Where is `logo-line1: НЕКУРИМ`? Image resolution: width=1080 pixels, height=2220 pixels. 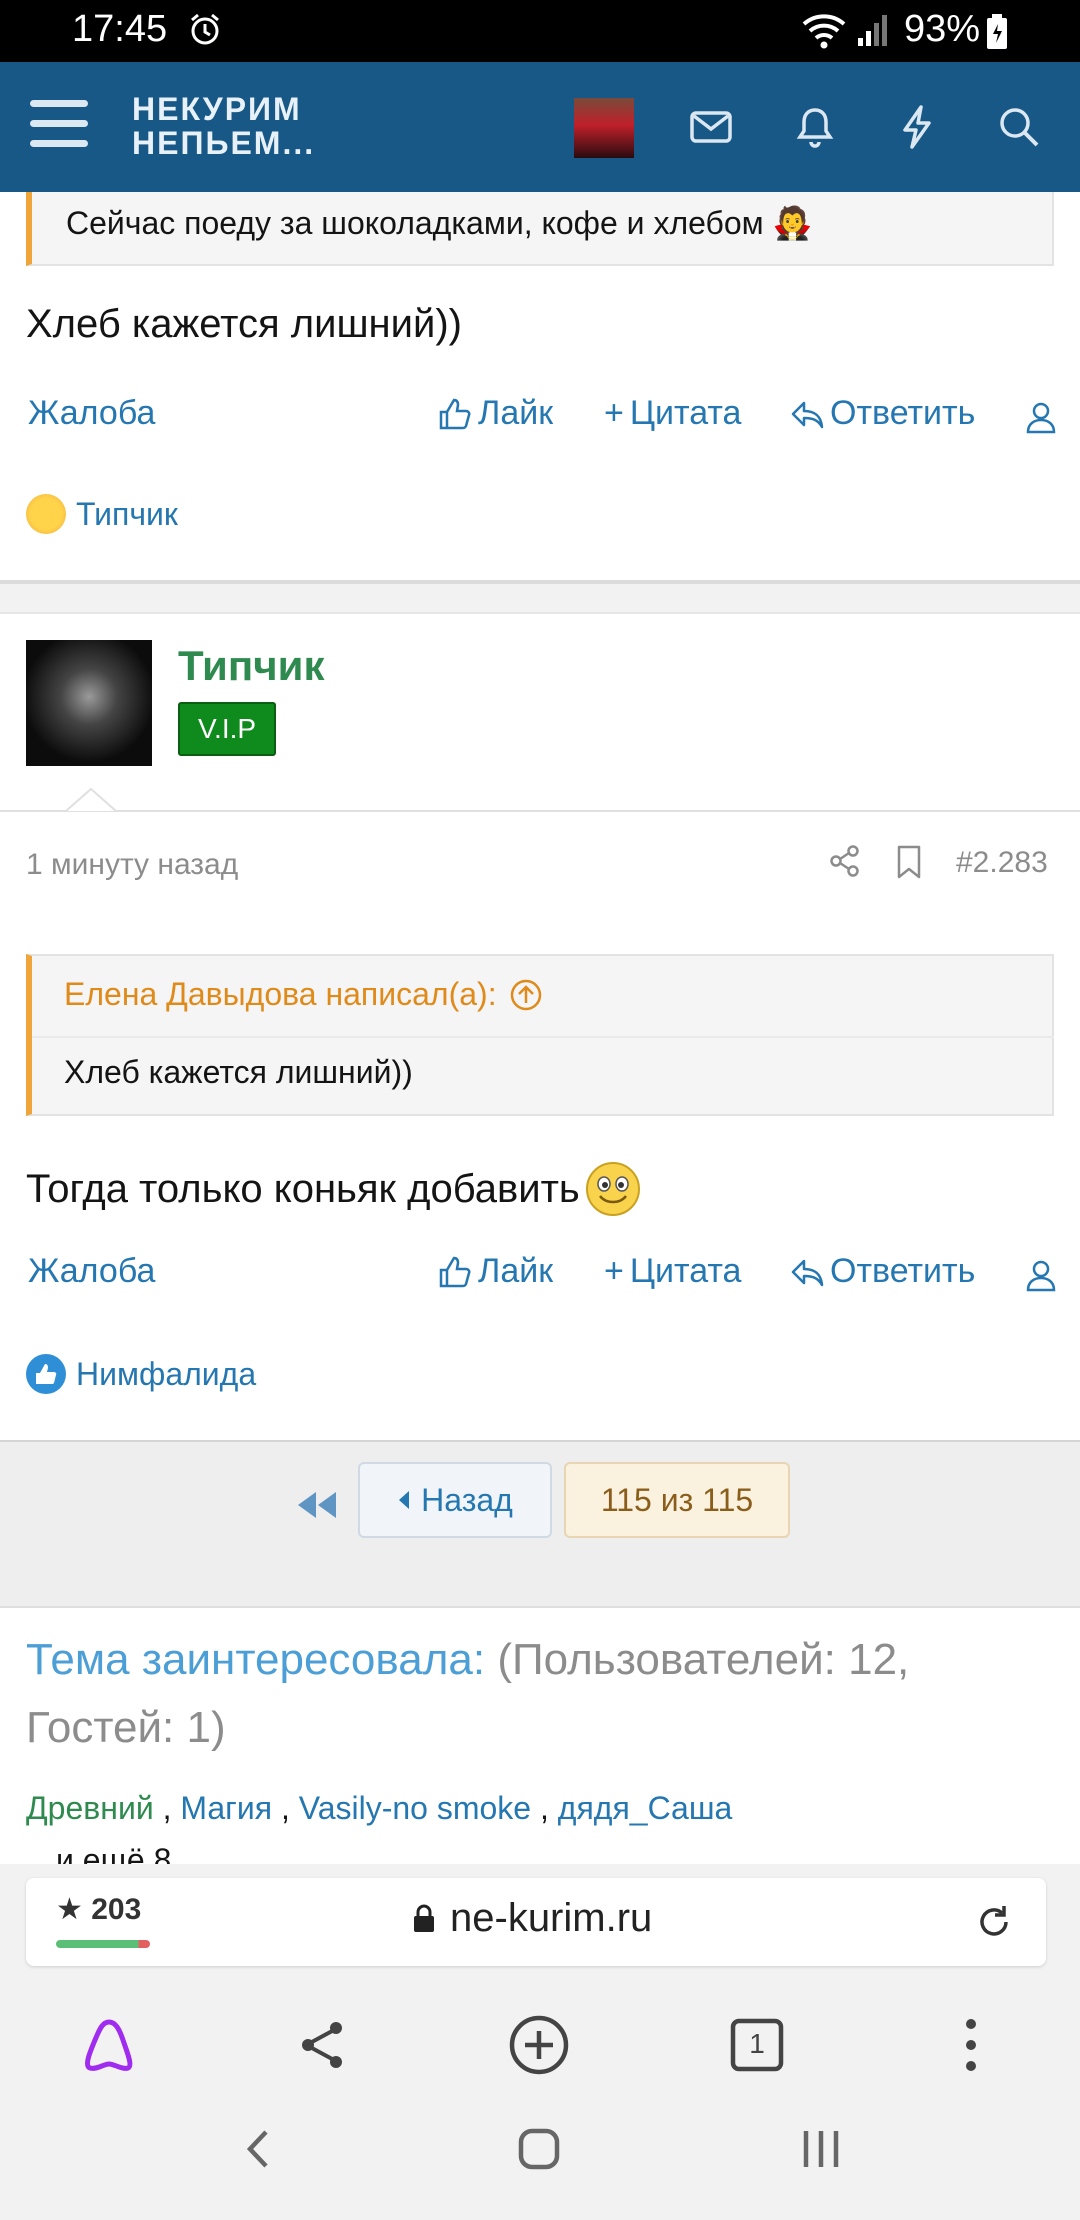
logo-line1: НЕКУРИМ is located at coordinates (217, 109).